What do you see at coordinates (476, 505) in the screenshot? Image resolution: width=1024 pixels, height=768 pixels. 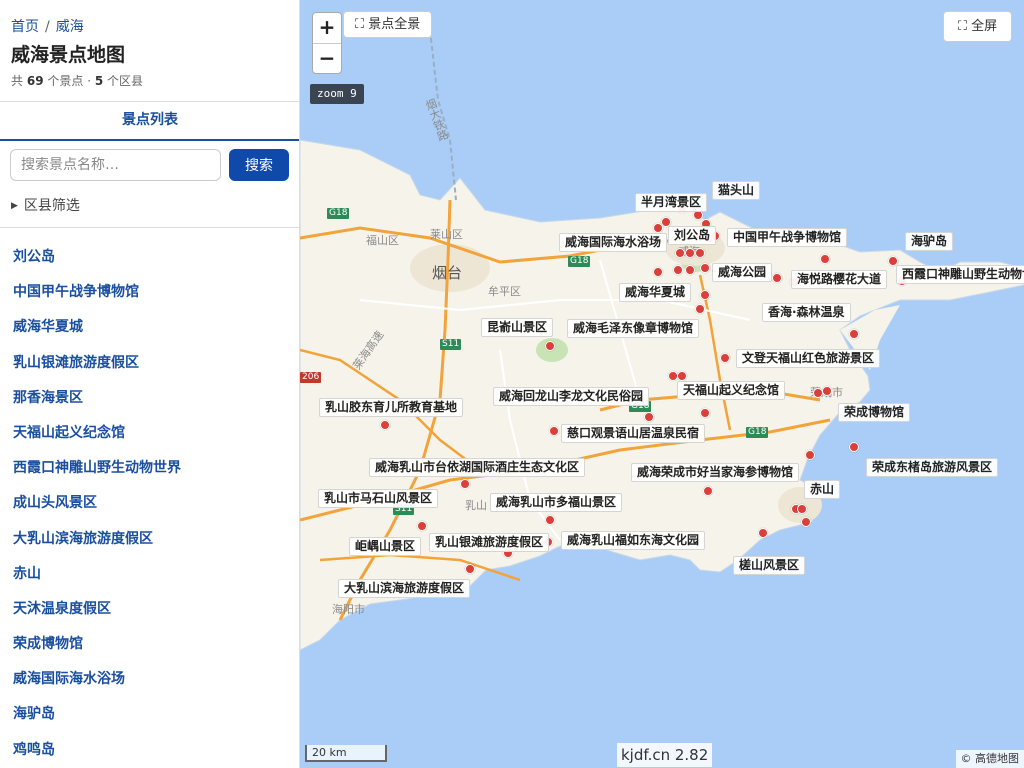 I see `base-label-rushan: 乳山` at bounding box center [476, 505].